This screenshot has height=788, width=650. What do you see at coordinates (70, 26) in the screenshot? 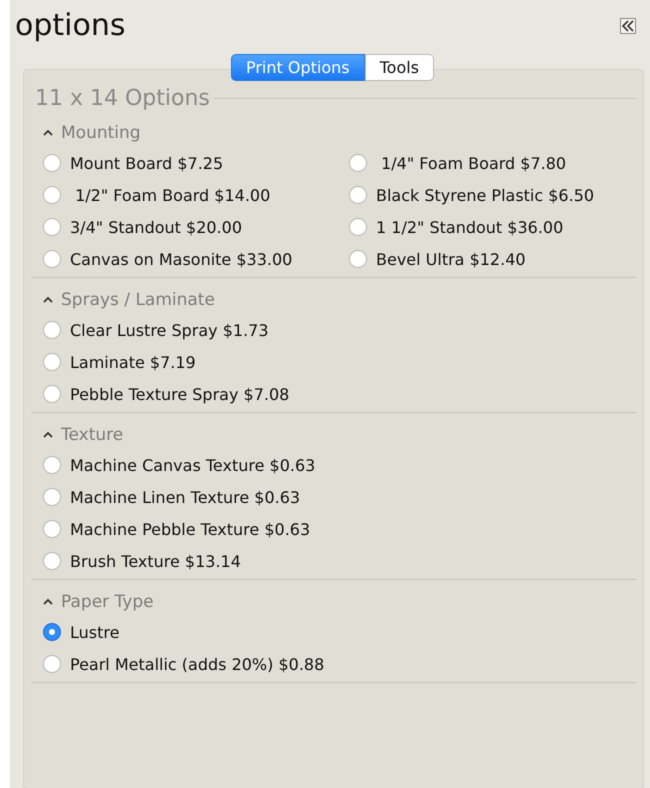
I see `panel-title: options` at bounding box center [70, 26].